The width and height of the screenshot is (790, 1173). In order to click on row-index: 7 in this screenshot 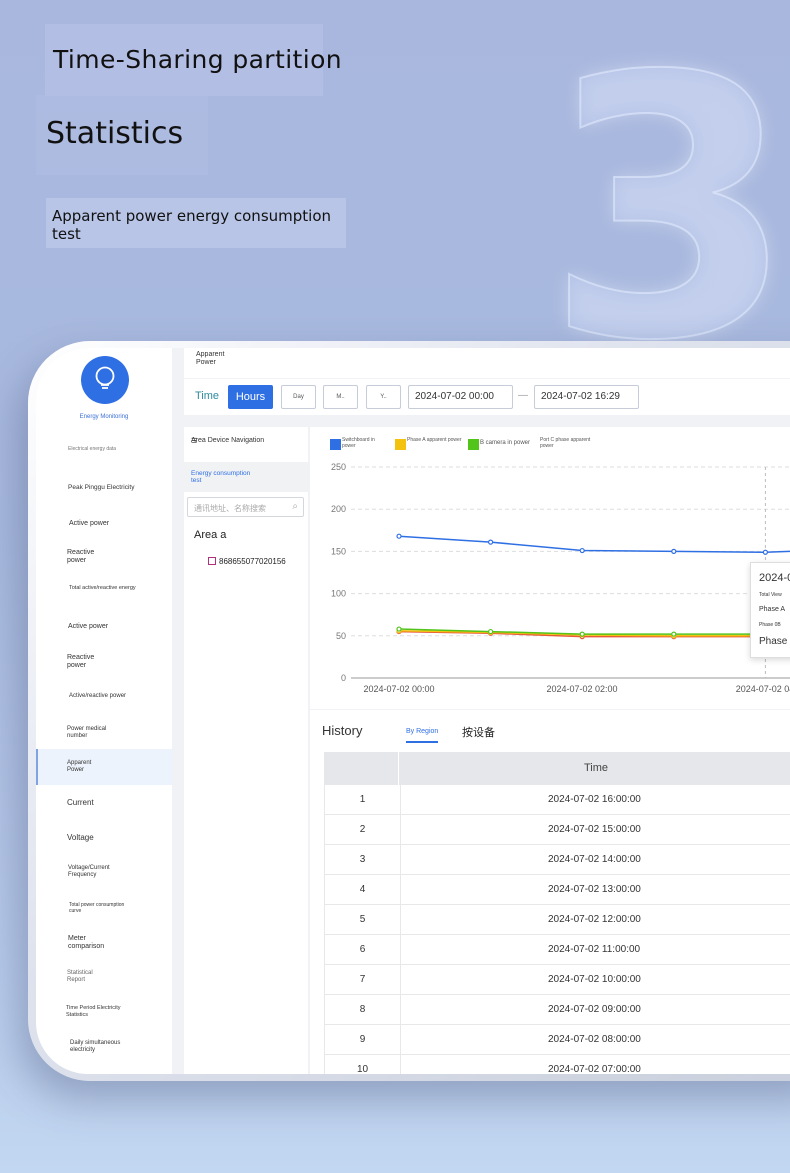, I will do `click(362, 979)`.